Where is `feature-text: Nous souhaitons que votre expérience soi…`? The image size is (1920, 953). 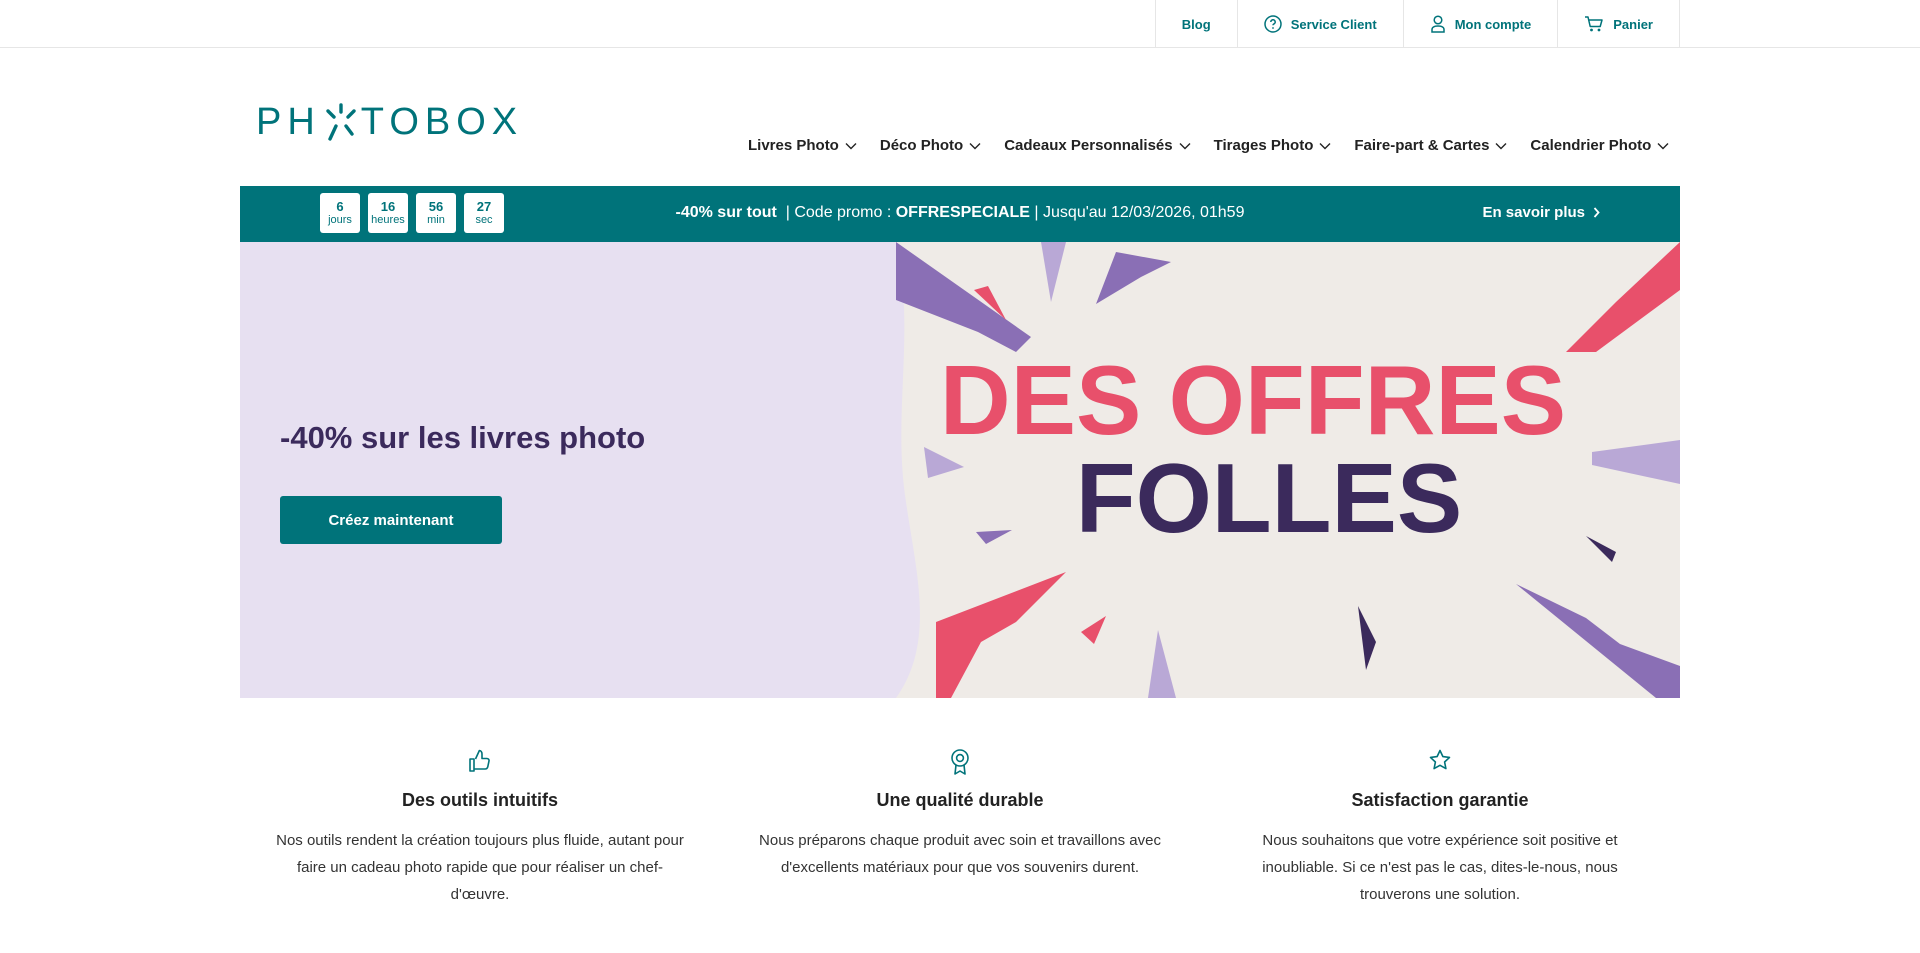
feature-text: Nous souhaitons que votre expérience soi… is located at coordinates (1440, 867).